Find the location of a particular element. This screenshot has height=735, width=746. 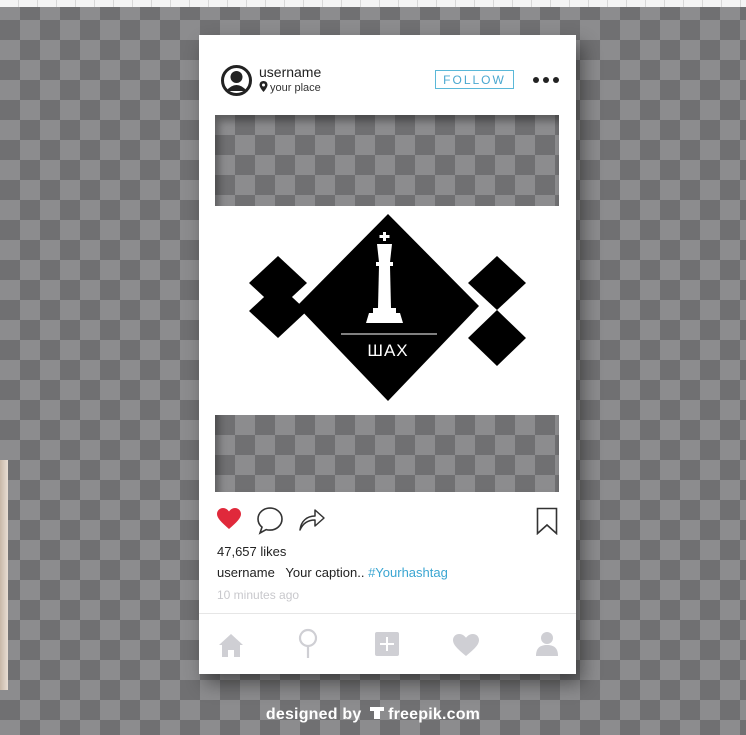

follow-button: FOLLOW is located at coordinates (474, 79).